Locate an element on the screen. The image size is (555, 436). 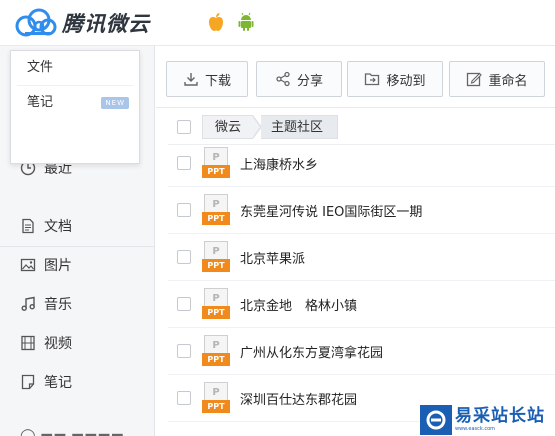
download-icon is located at coordinates (191, 79).